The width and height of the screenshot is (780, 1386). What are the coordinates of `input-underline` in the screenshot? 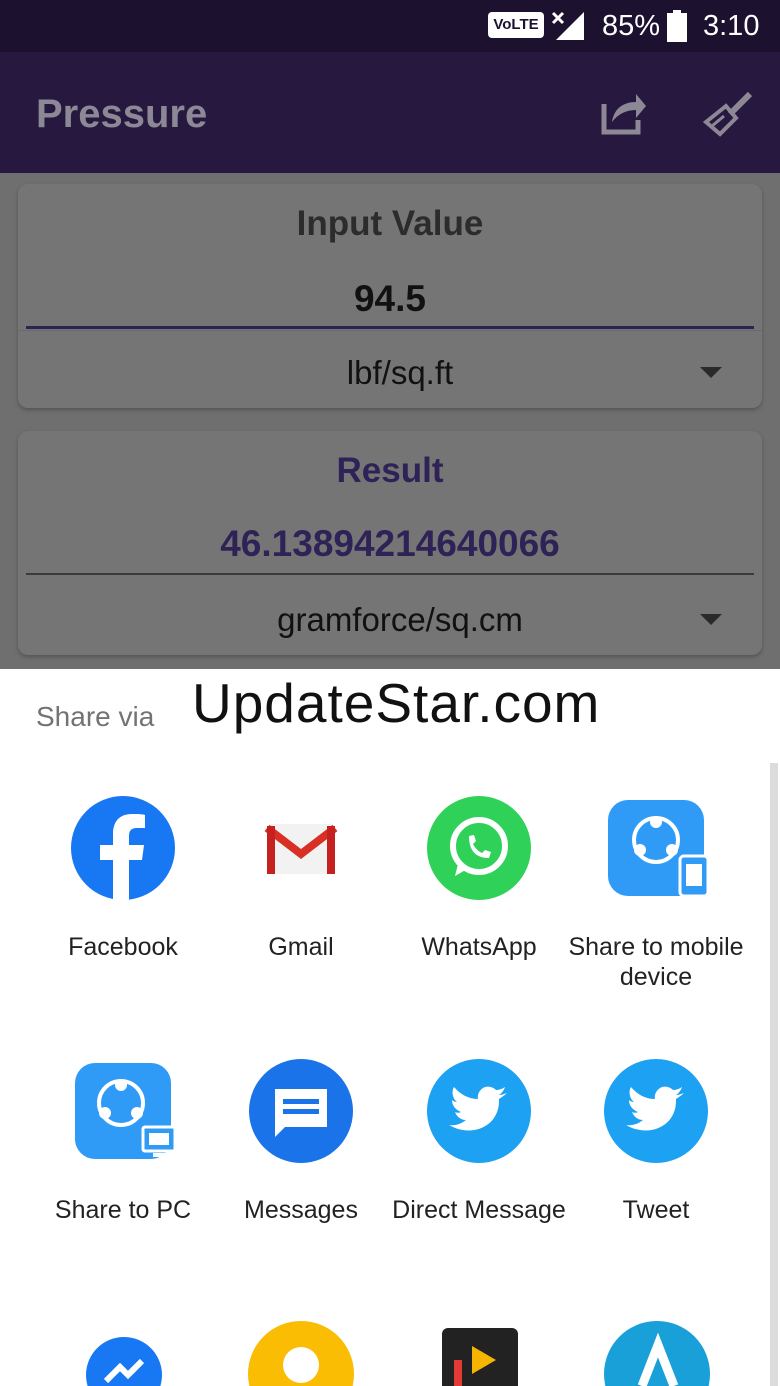 It's located at (390, 327).